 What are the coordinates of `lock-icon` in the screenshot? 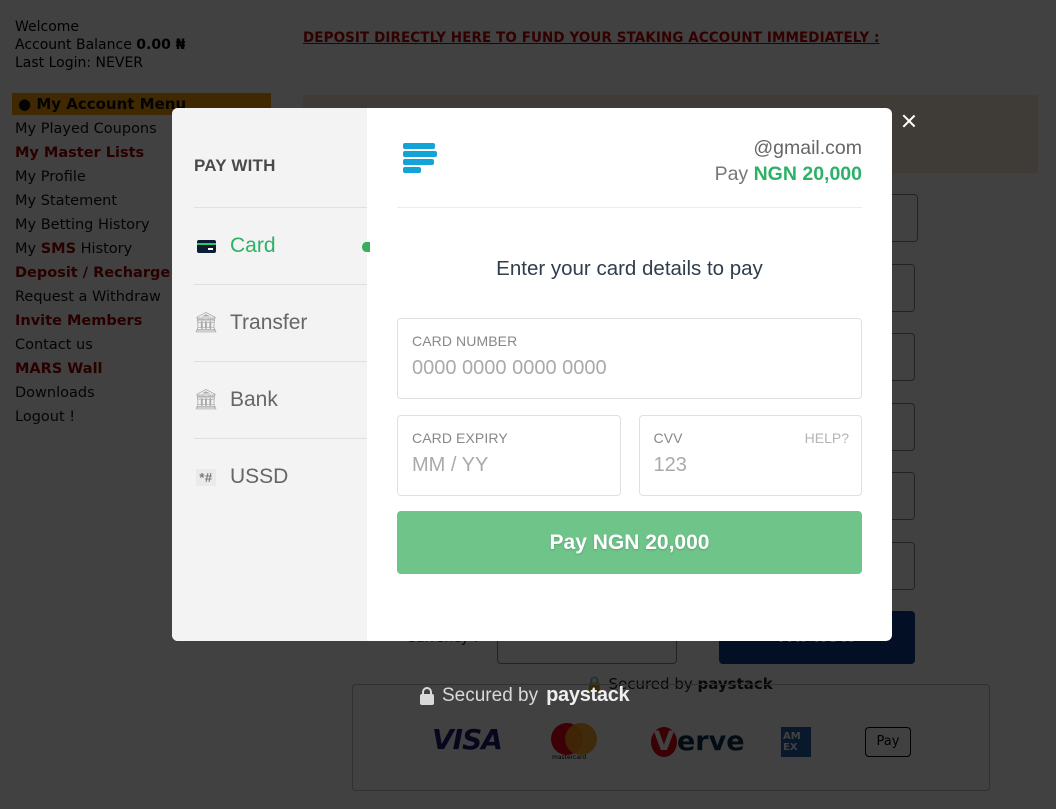 It's located at (427, 695).